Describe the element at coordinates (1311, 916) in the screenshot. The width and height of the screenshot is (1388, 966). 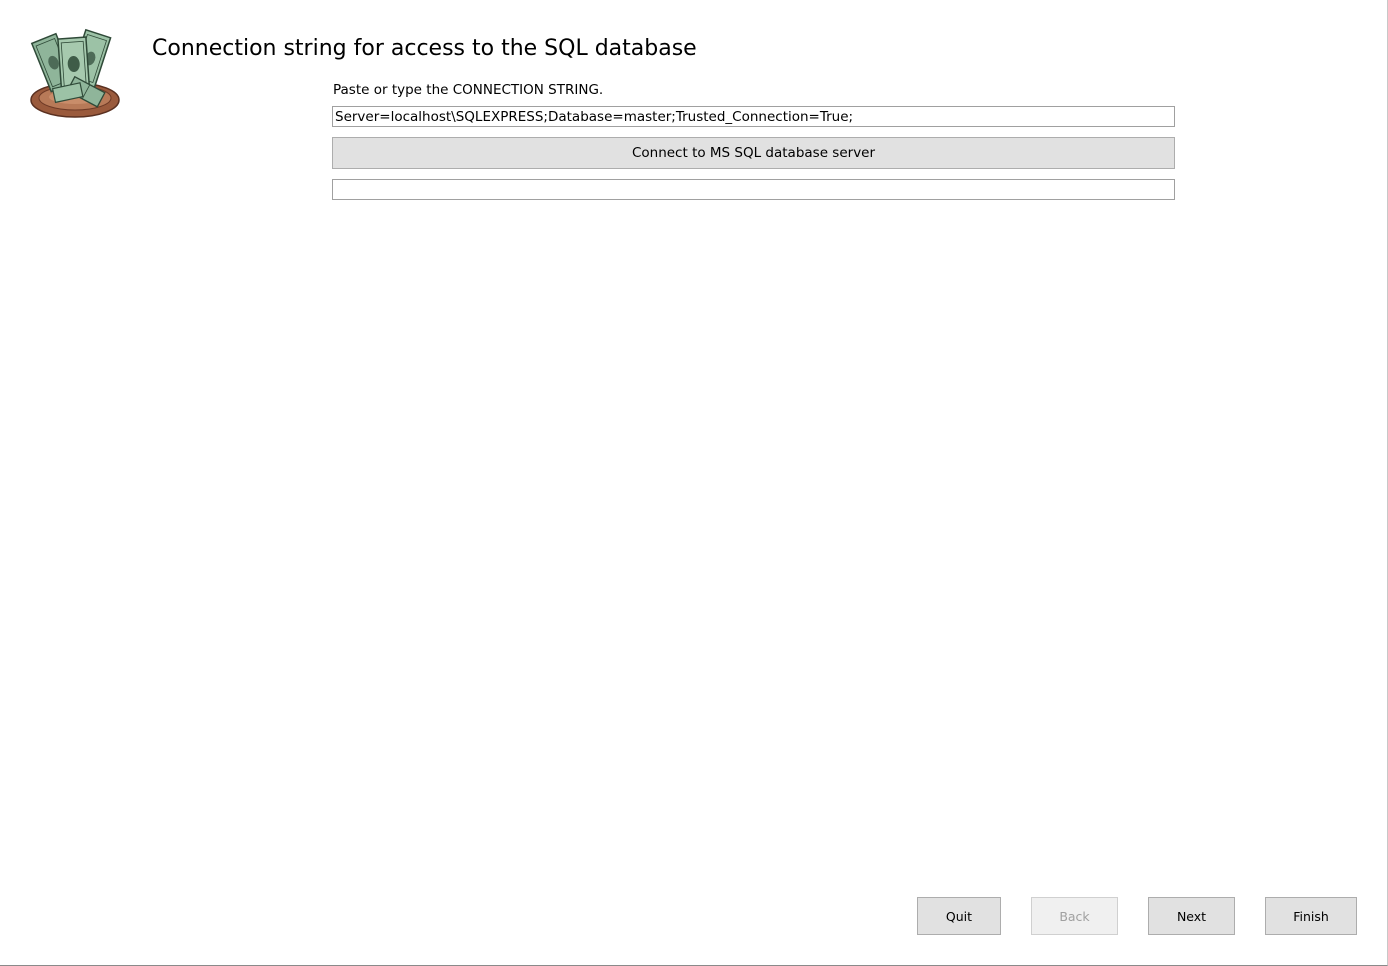
I see `finish-button: Finish` at that location.